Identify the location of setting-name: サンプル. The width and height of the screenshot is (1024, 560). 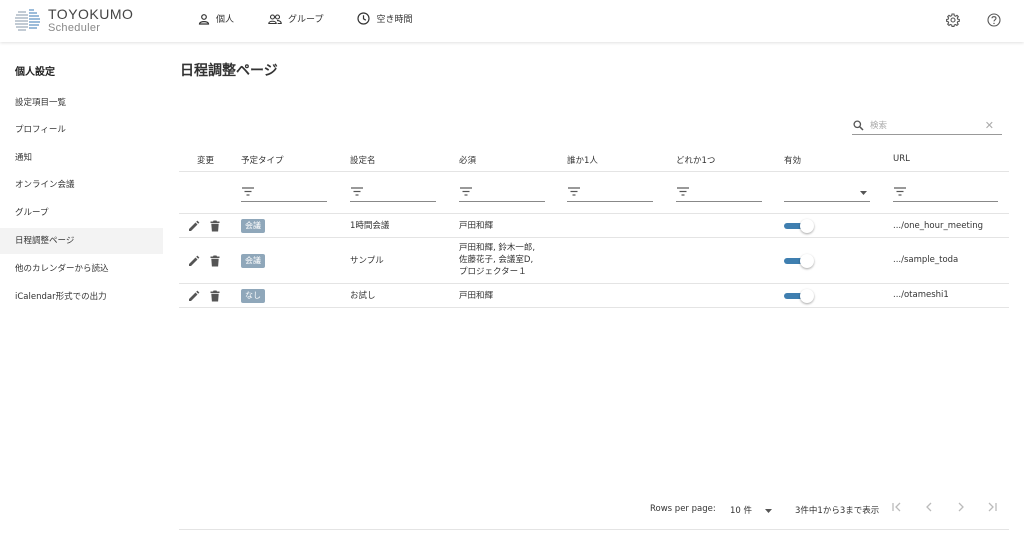
(367, 261).